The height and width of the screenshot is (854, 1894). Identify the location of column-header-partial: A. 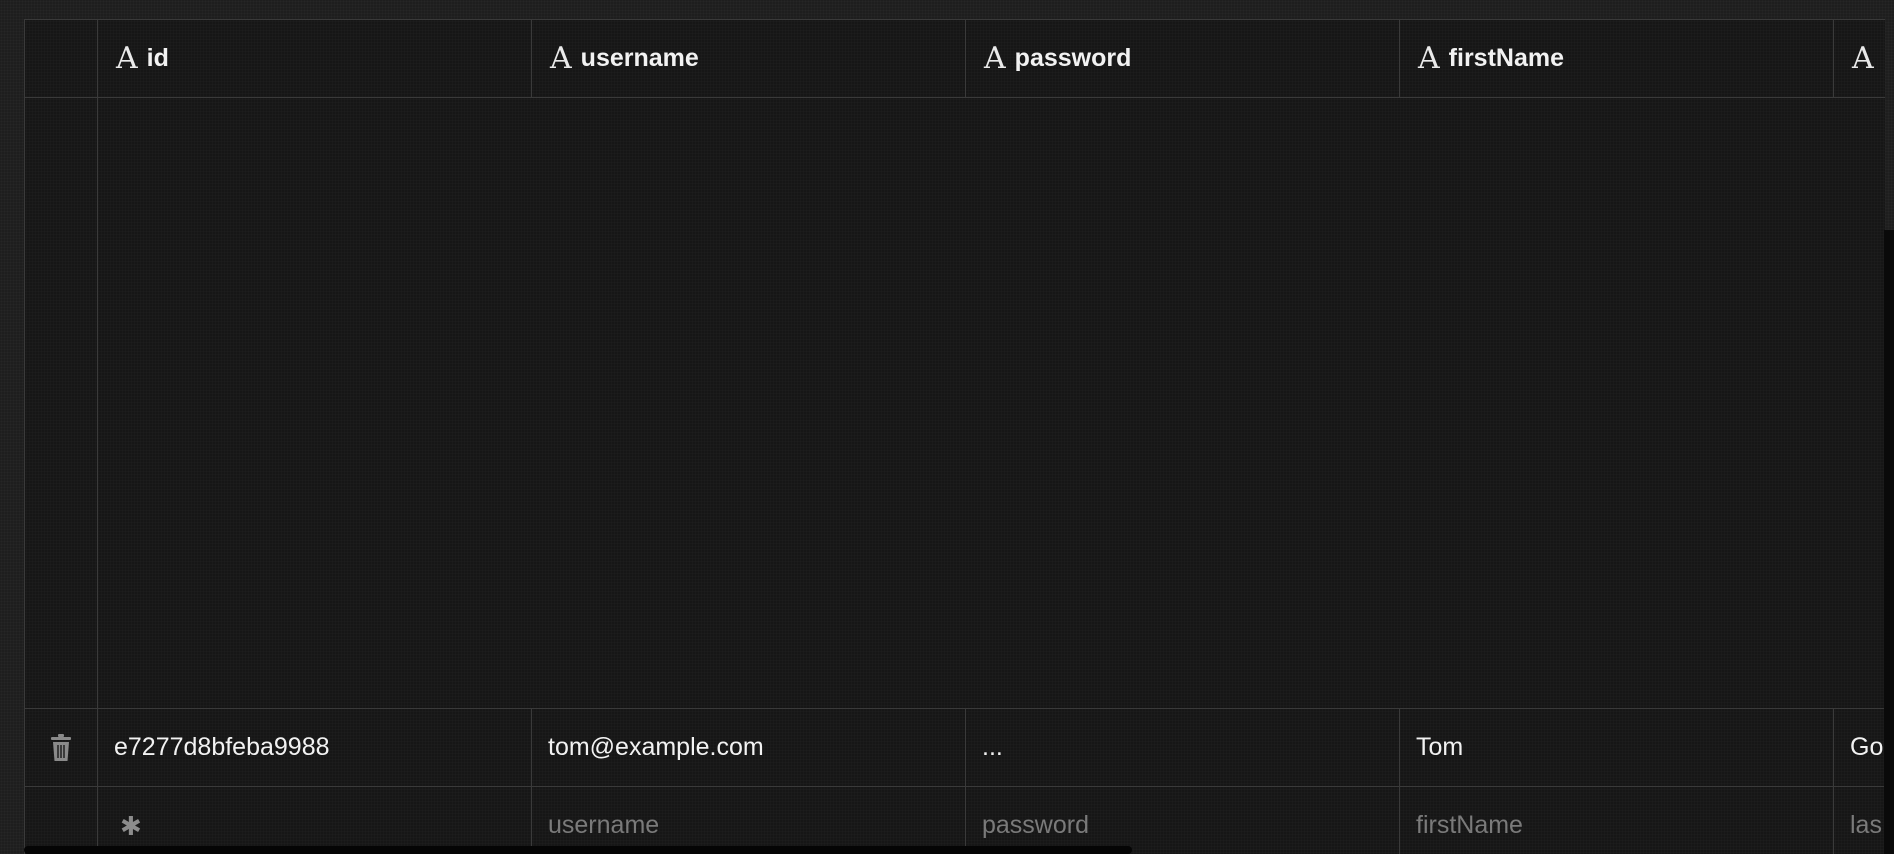
(1859, 58).